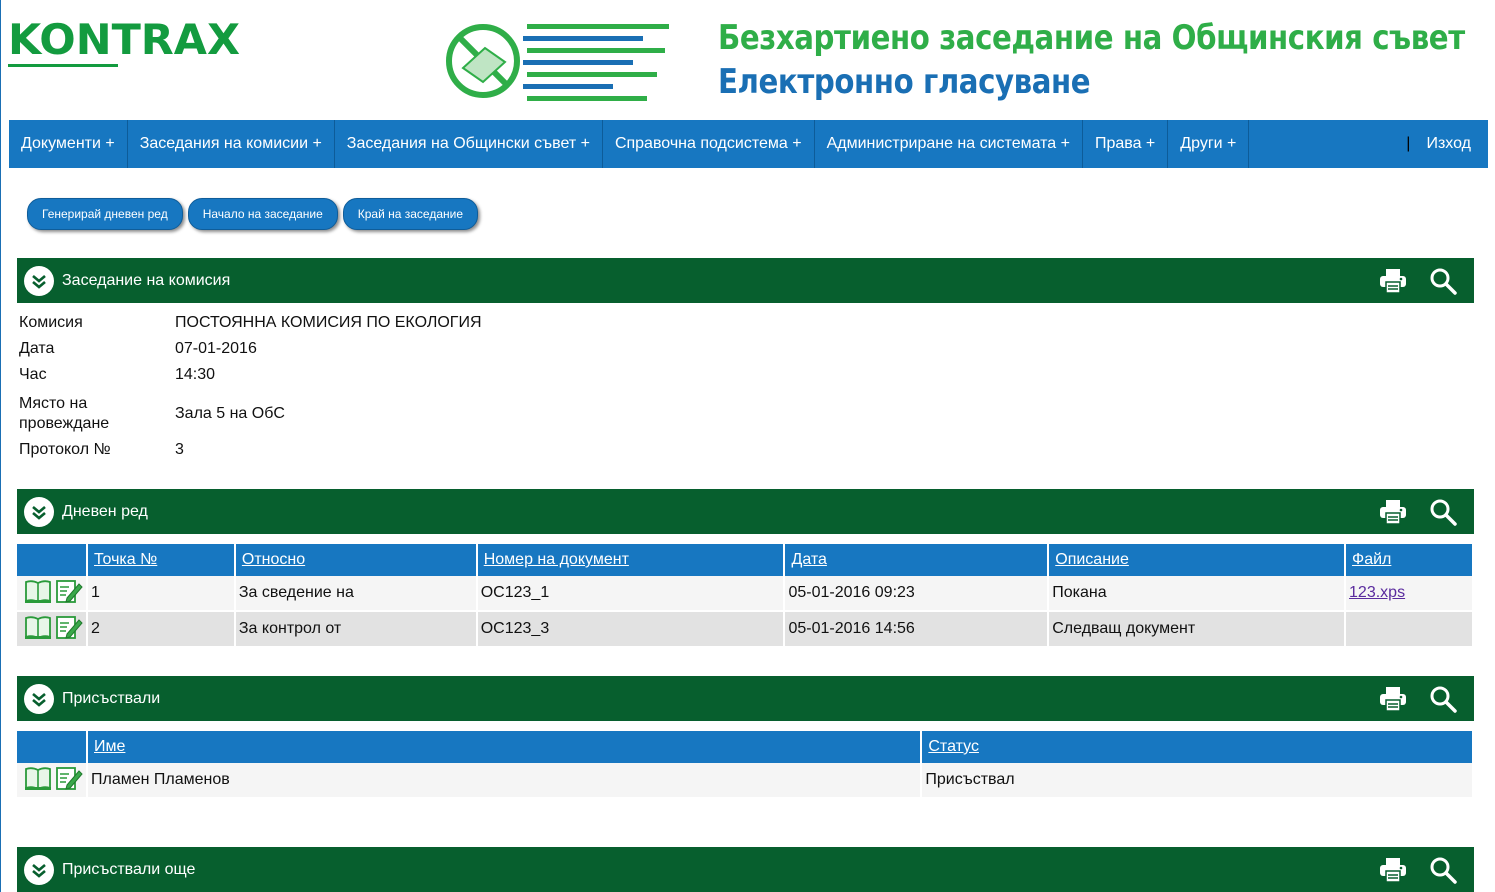 Image resolution: width=1495 pixels, height=892 pixels. I want to click on column-header-label: Описание, so click(1092, 559).